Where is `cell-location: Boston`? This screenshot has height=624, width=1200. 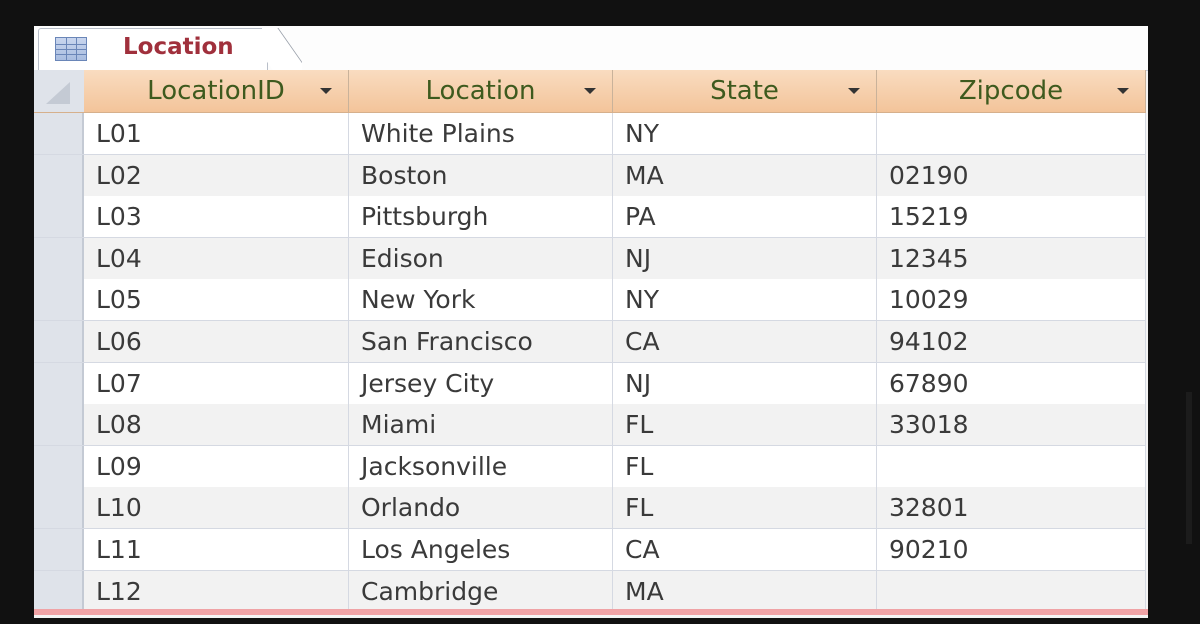 cell-location: Boston is located at coordinates (481, 175).